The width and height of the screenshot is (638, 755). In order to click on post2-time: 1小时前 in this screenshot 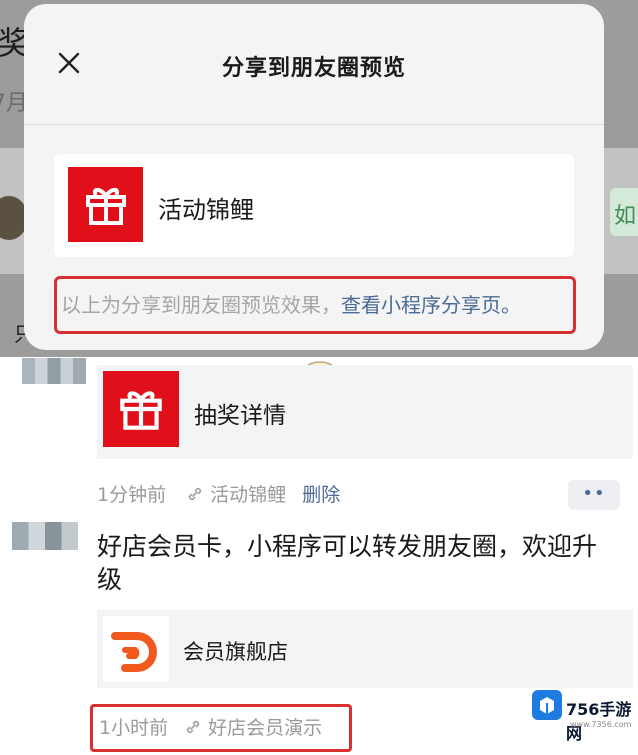, I will do `click(134, 728)`.